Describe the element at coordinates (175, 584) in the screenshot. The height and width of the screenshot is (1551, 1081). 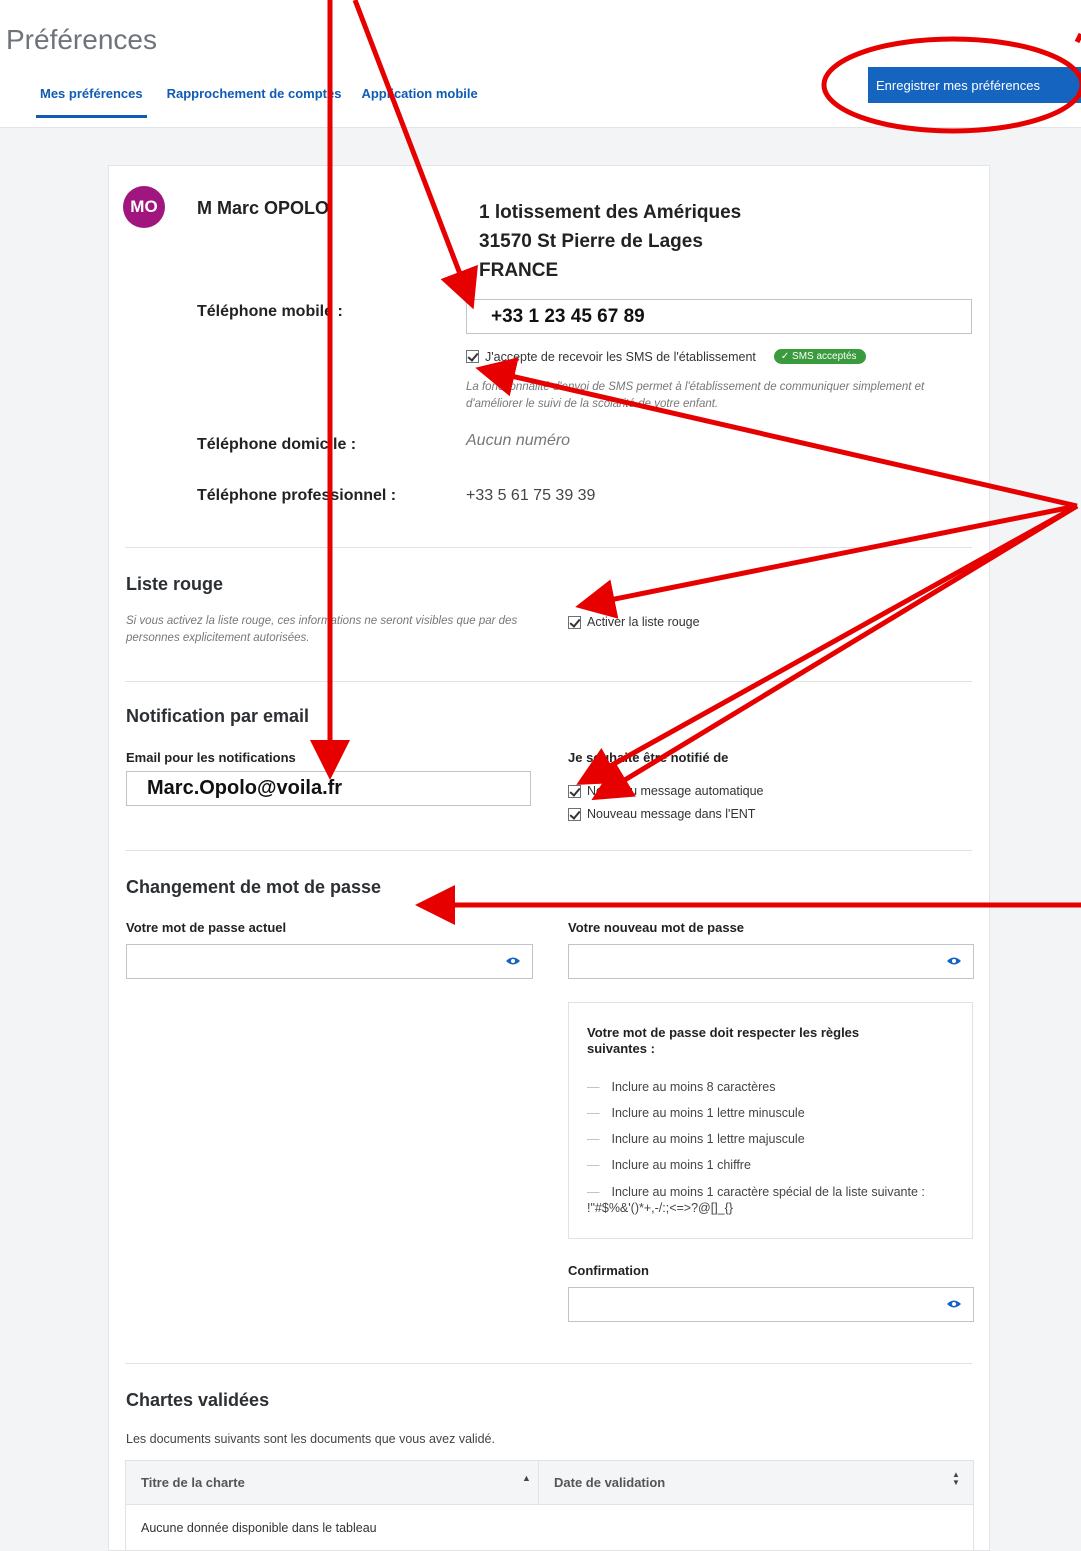
I see `liste-rouge-title: Liste rouge` at that location.